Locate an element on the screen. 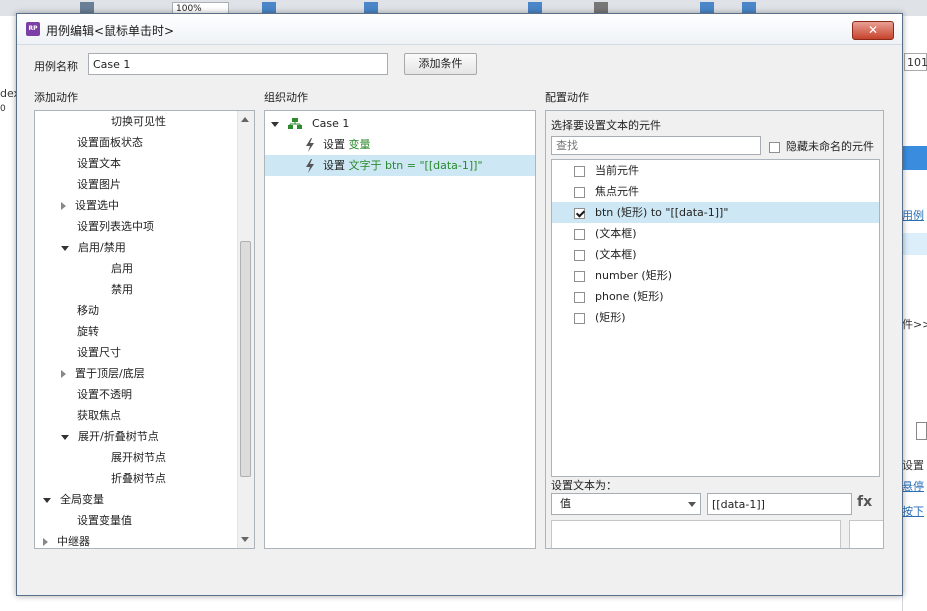 The height and width of the screenshot is (611, 927). widget-list-item: 当前元件 is located at coordinates (715, 170).